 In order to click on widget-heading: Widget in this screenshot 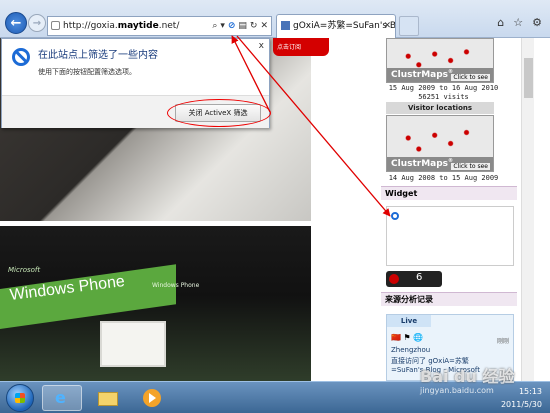, I will do `click(449, 193)`.